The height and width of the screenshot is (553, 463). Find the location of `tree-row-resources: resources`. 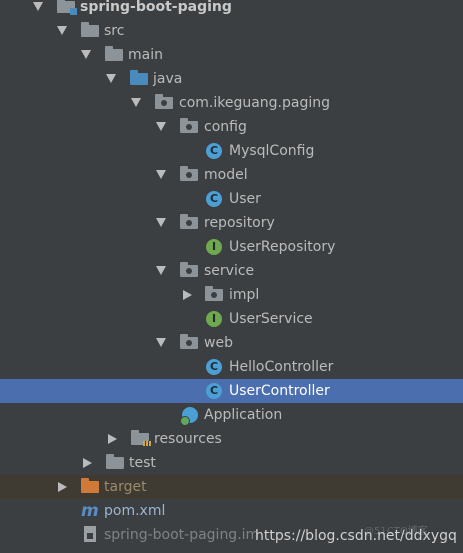

tree-row-resources: resources is located at coordinates (231, 439).